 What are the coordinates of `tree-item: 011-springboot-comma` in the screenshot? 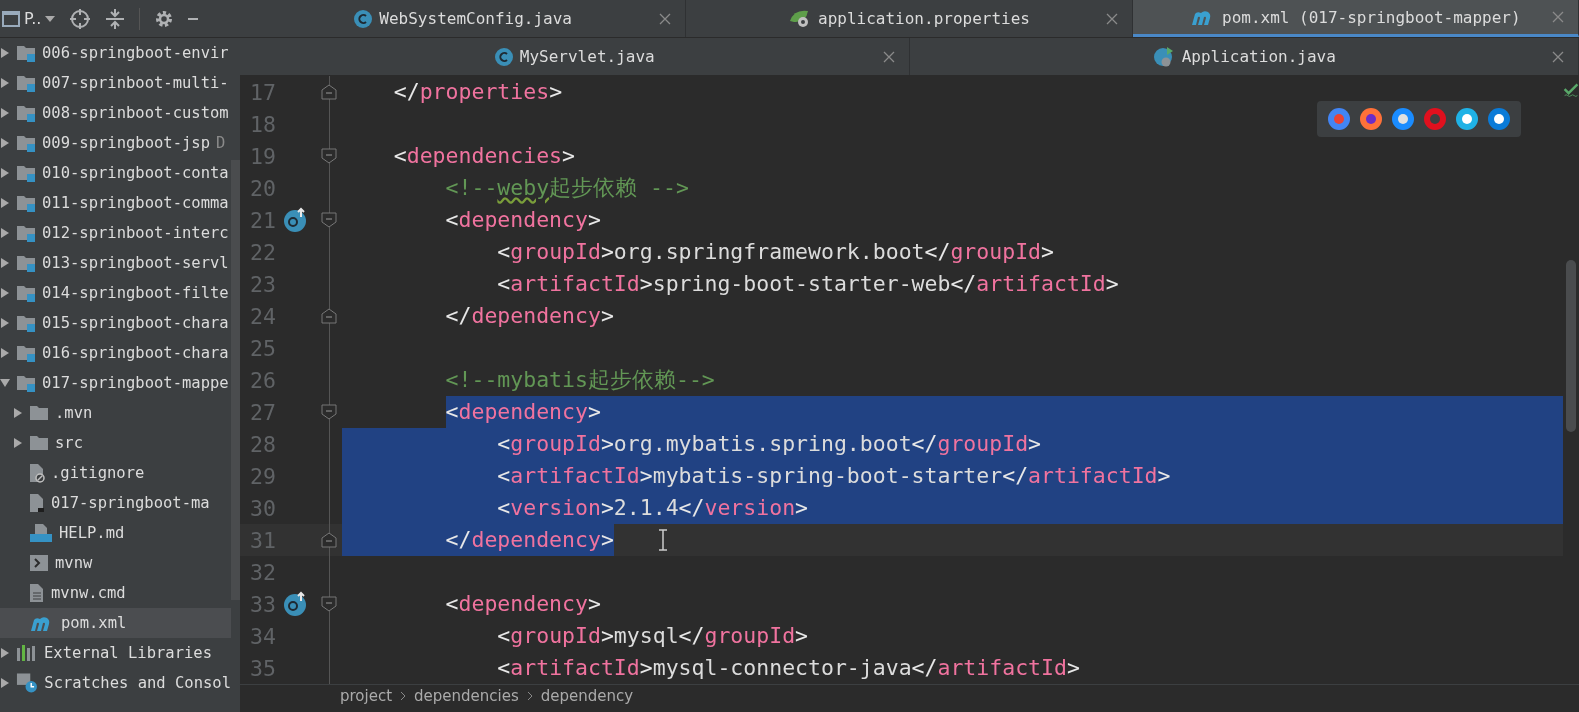 It's located at (115, 203).